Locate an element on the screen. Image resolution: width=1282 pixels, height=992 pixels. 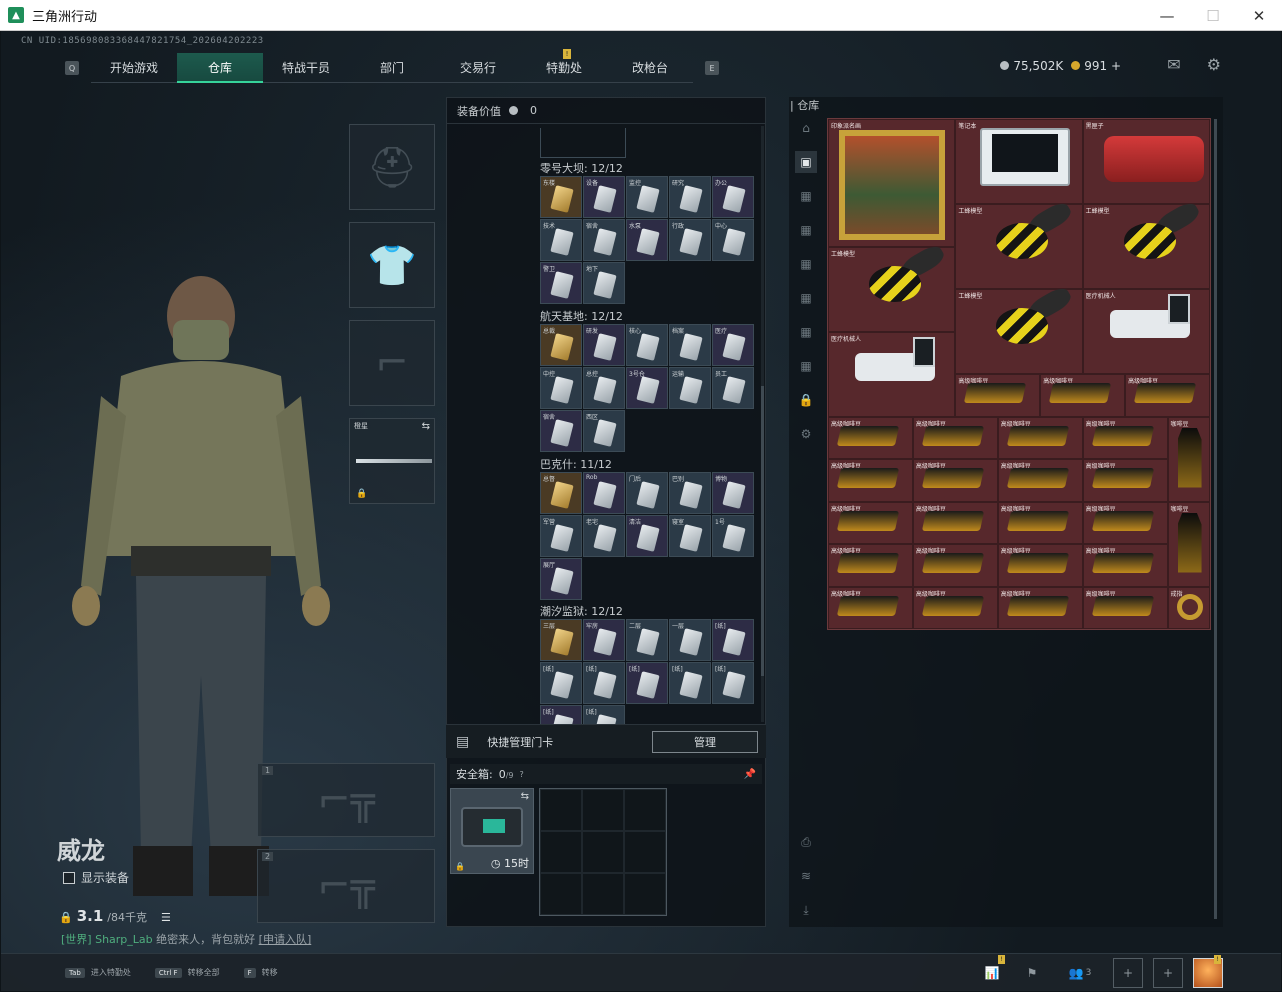
storage-sort-icon: ⎙ is located at coordinates (806, 842).